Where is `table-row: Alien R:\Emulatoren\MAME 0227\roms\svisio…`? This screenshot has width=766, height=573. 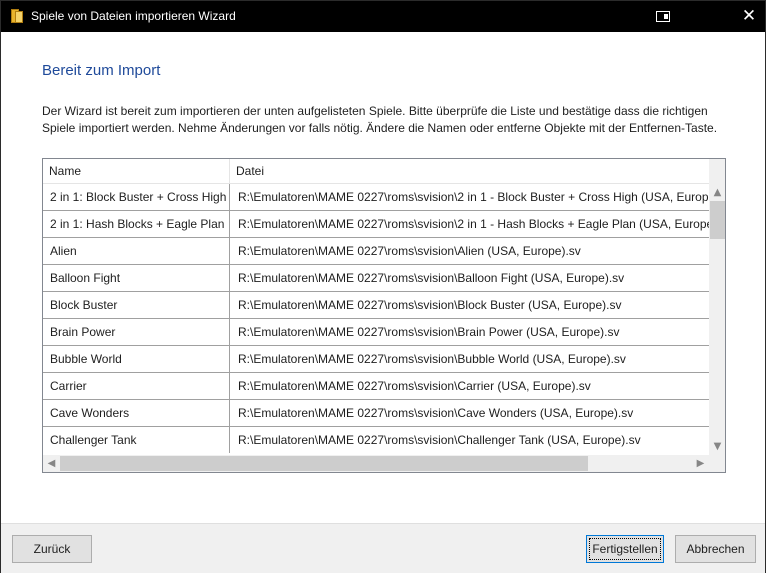
table-row: Alien R:\Emulatoren\MAME 0227\roms\svisio… is located at coordinates (376, 251).